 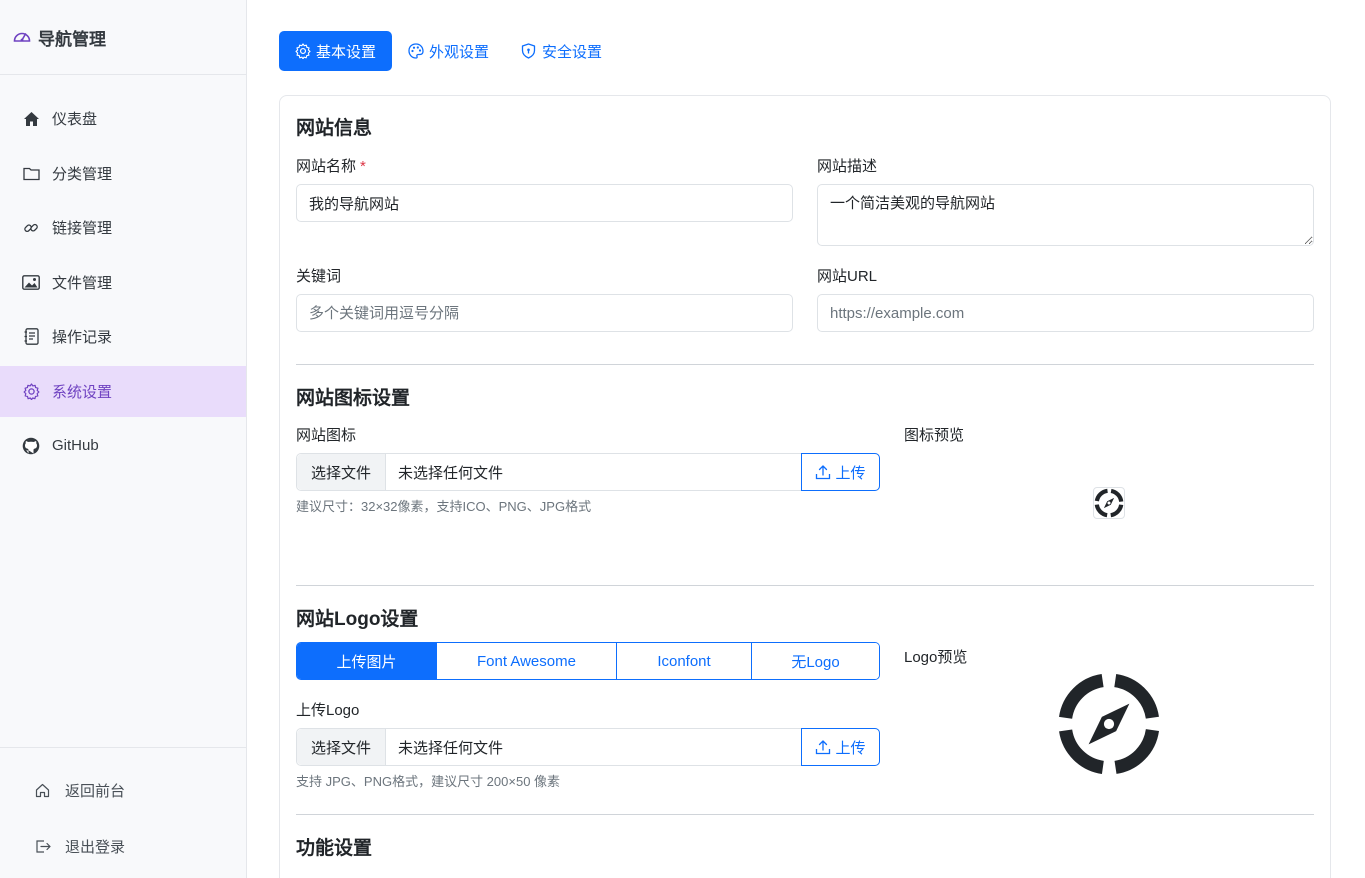 I want to click on site-info-title: 网站信息, so click(x=334, y=128).